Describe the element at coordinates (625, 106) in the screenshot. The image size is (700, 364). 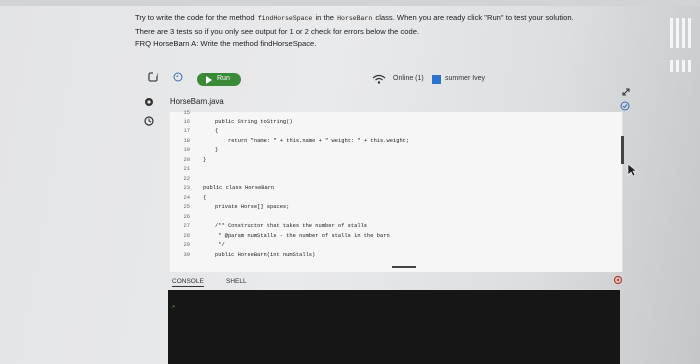
I see `check-circle-icon` at that location.